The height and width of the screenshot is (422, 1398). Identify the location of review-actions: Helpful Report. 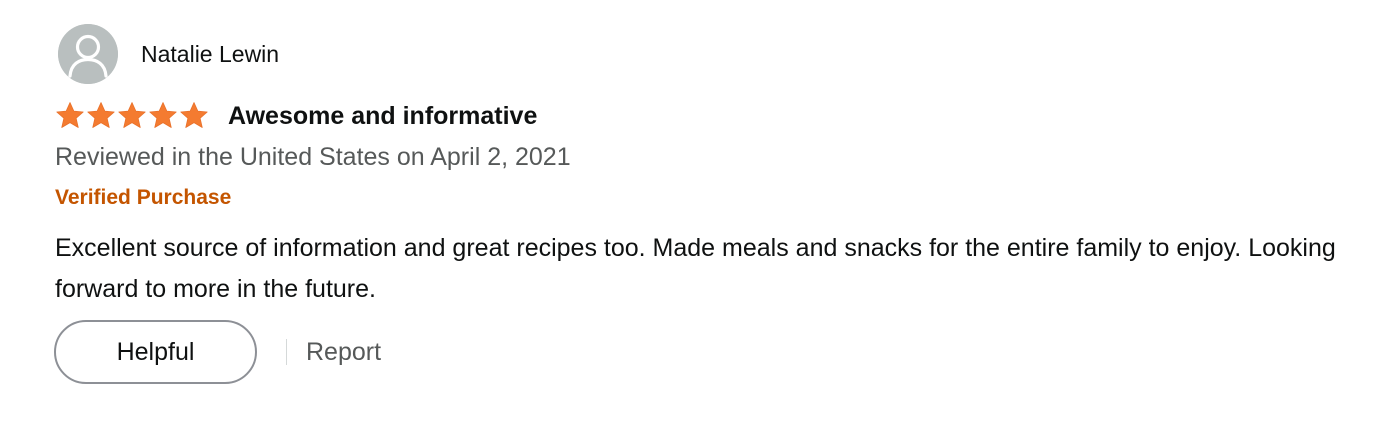
(217, 352).